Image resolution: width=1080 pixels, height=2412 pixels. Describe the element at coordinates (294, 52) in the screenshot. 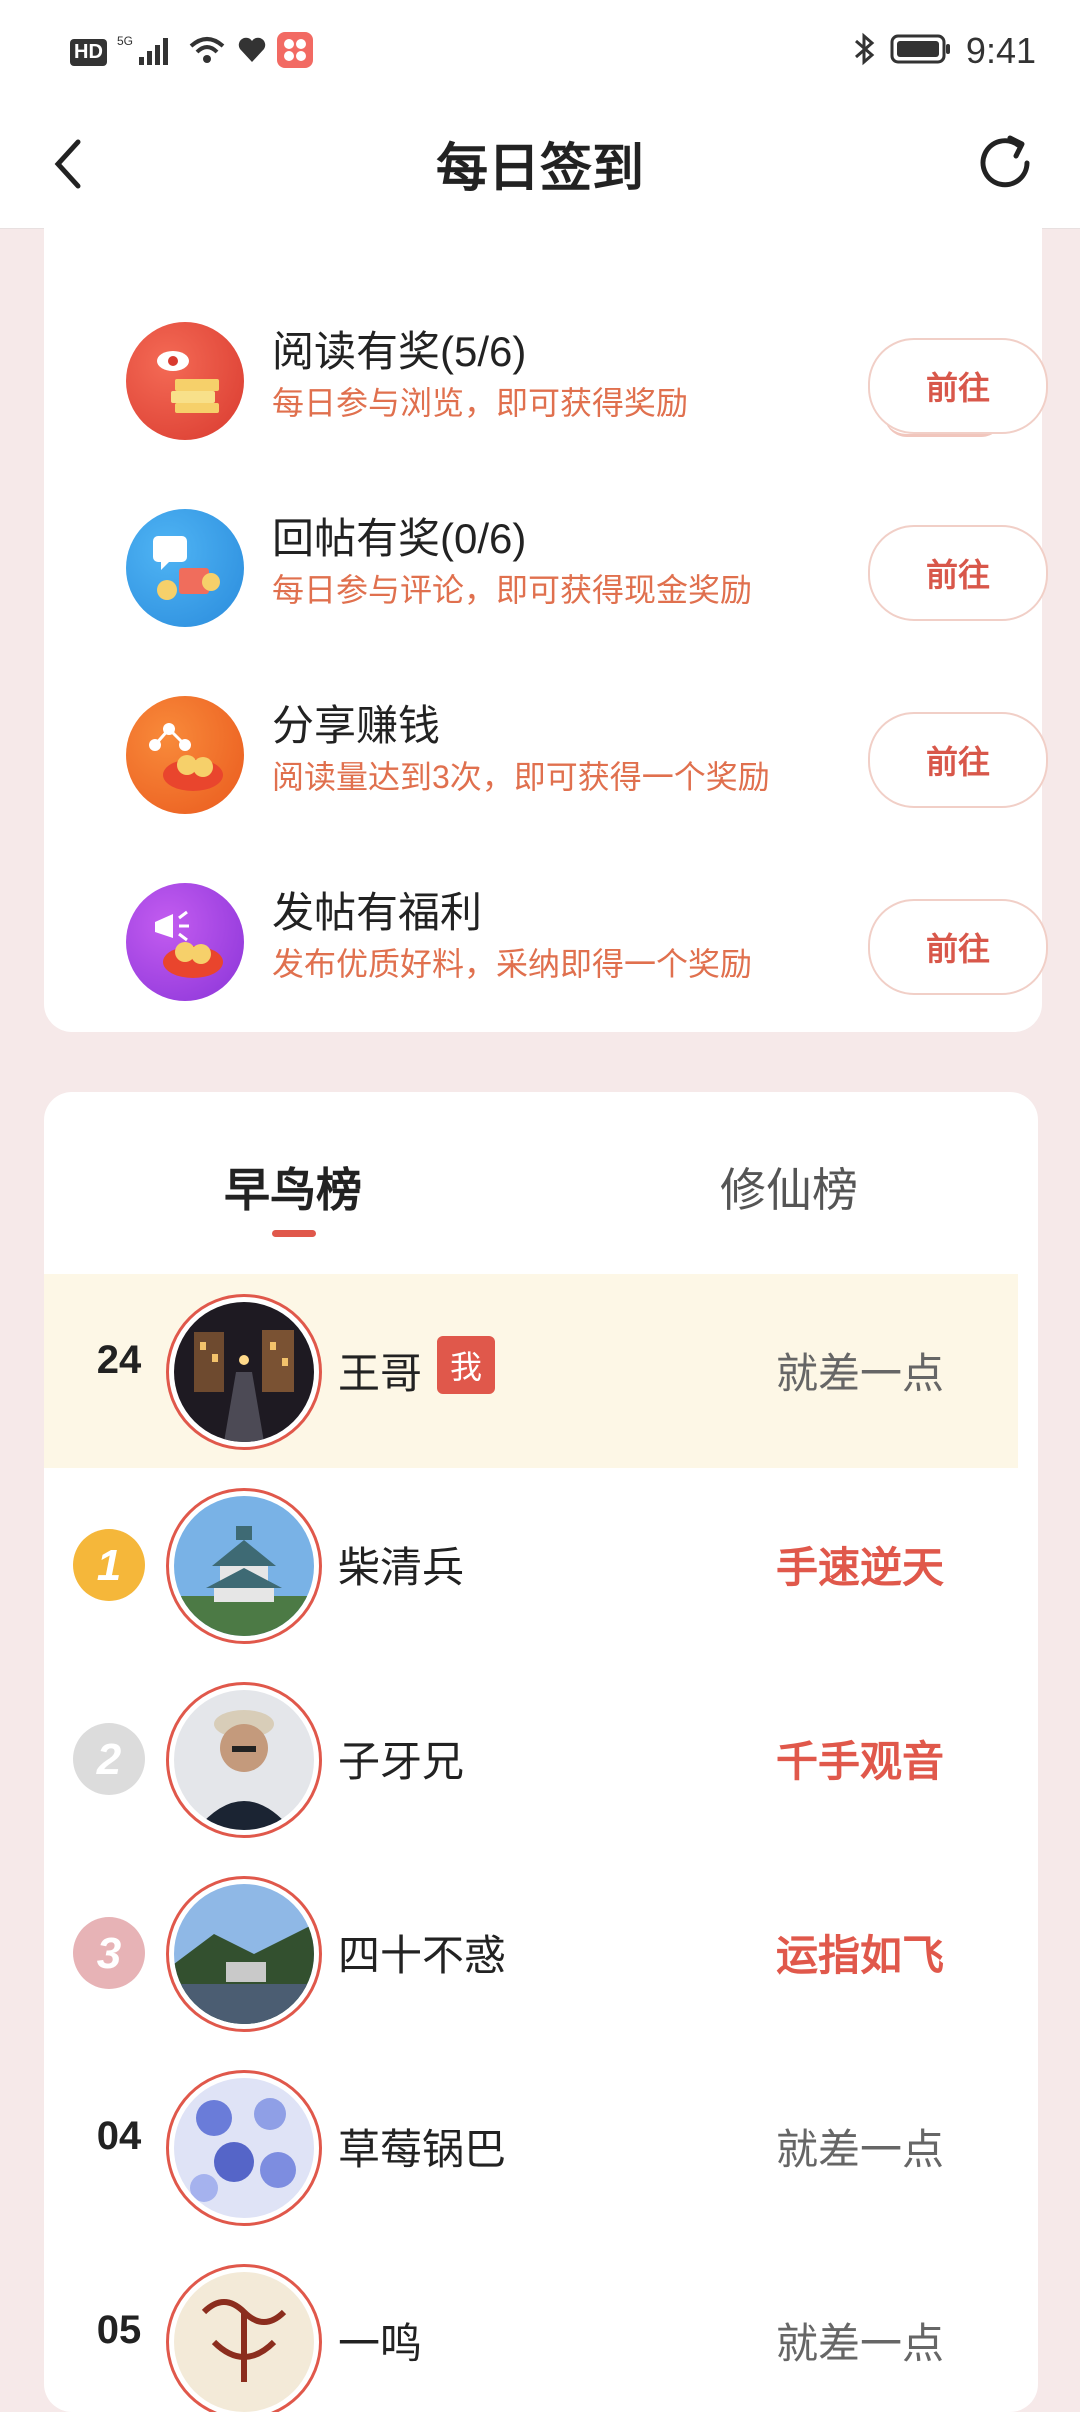

I see `app-notification-icon` at that location.